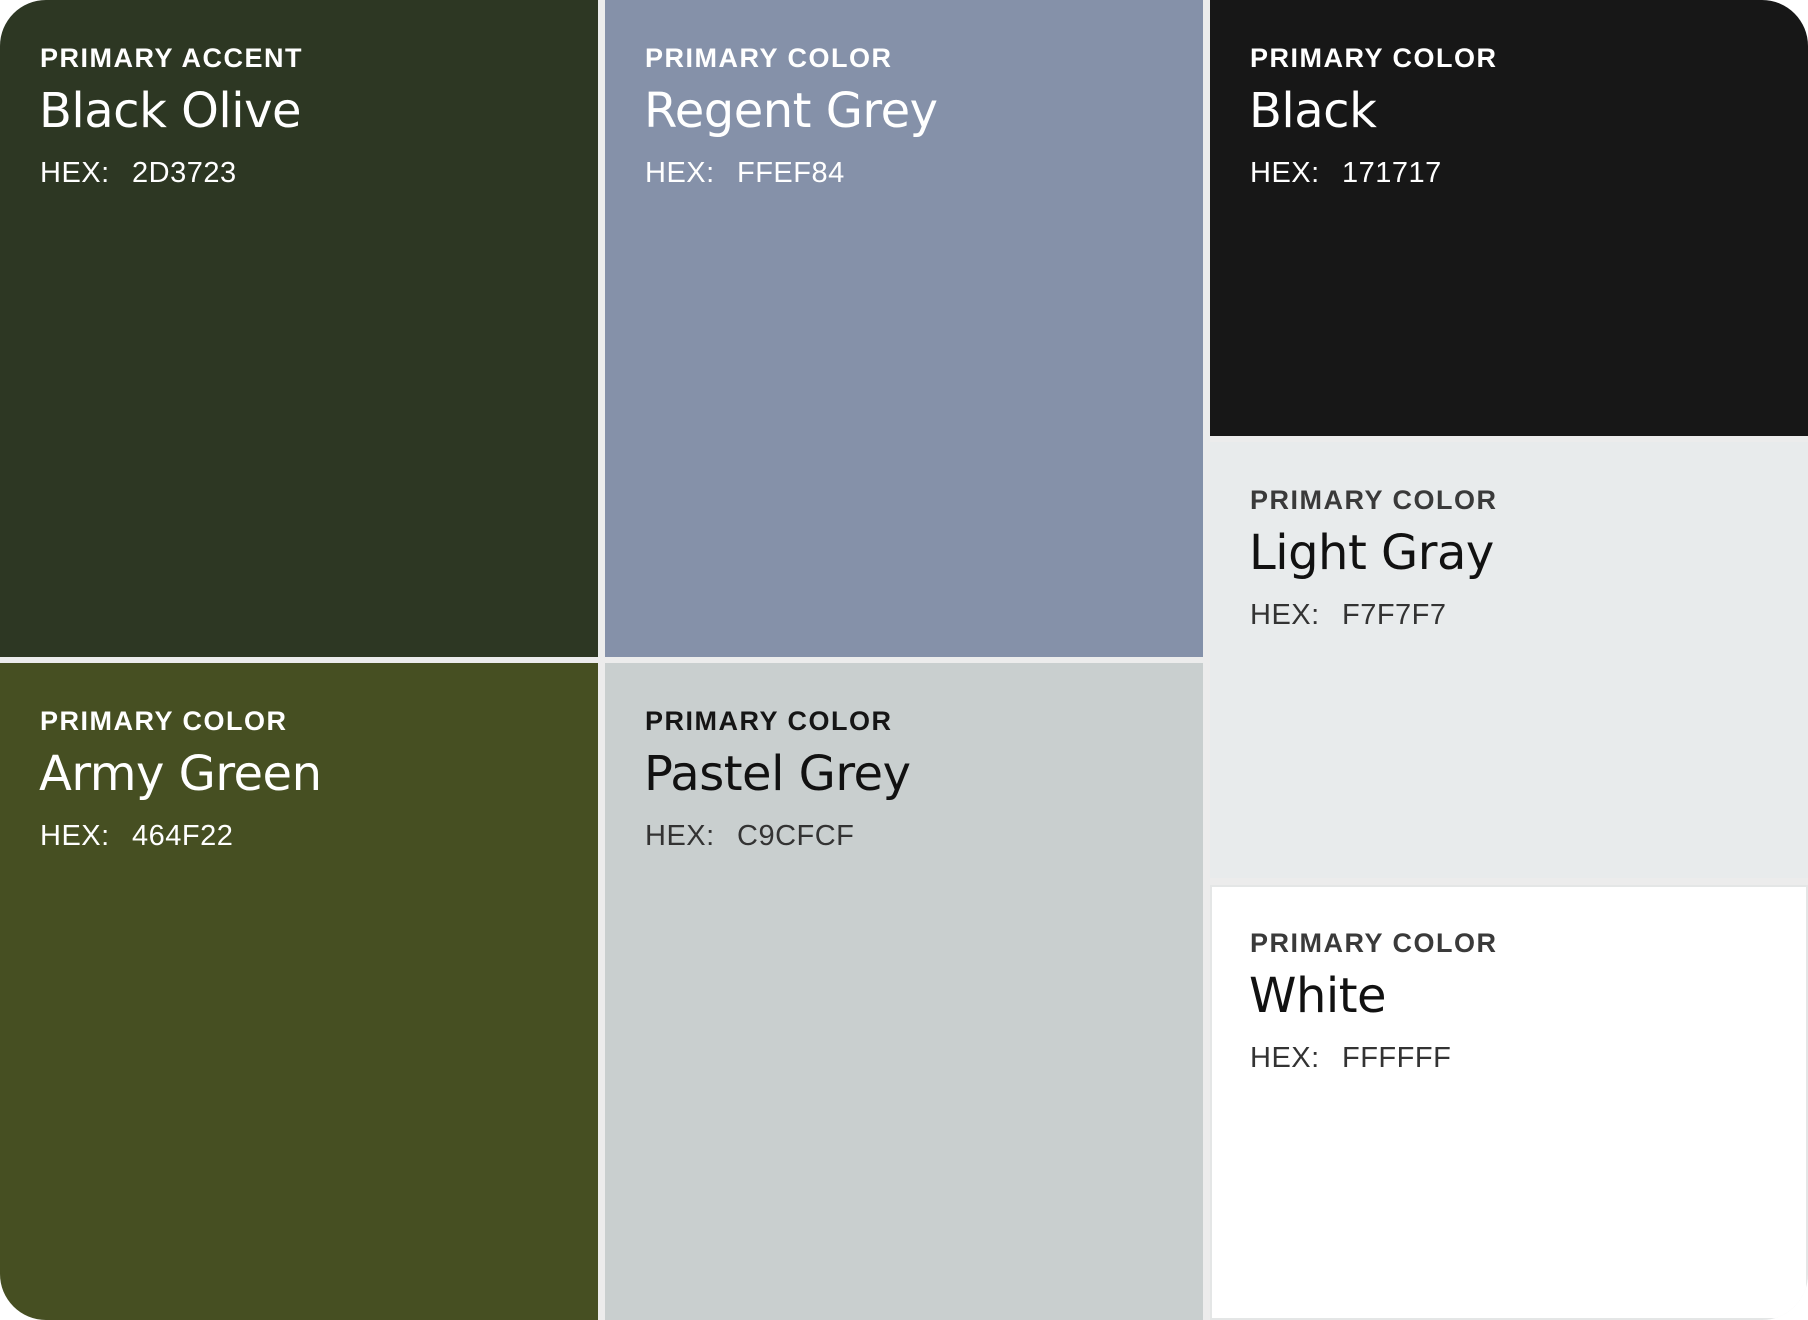 This screenshot has width=1808, height=1320. I want to click on hex-value: C9CFCF, so click(796, 836).